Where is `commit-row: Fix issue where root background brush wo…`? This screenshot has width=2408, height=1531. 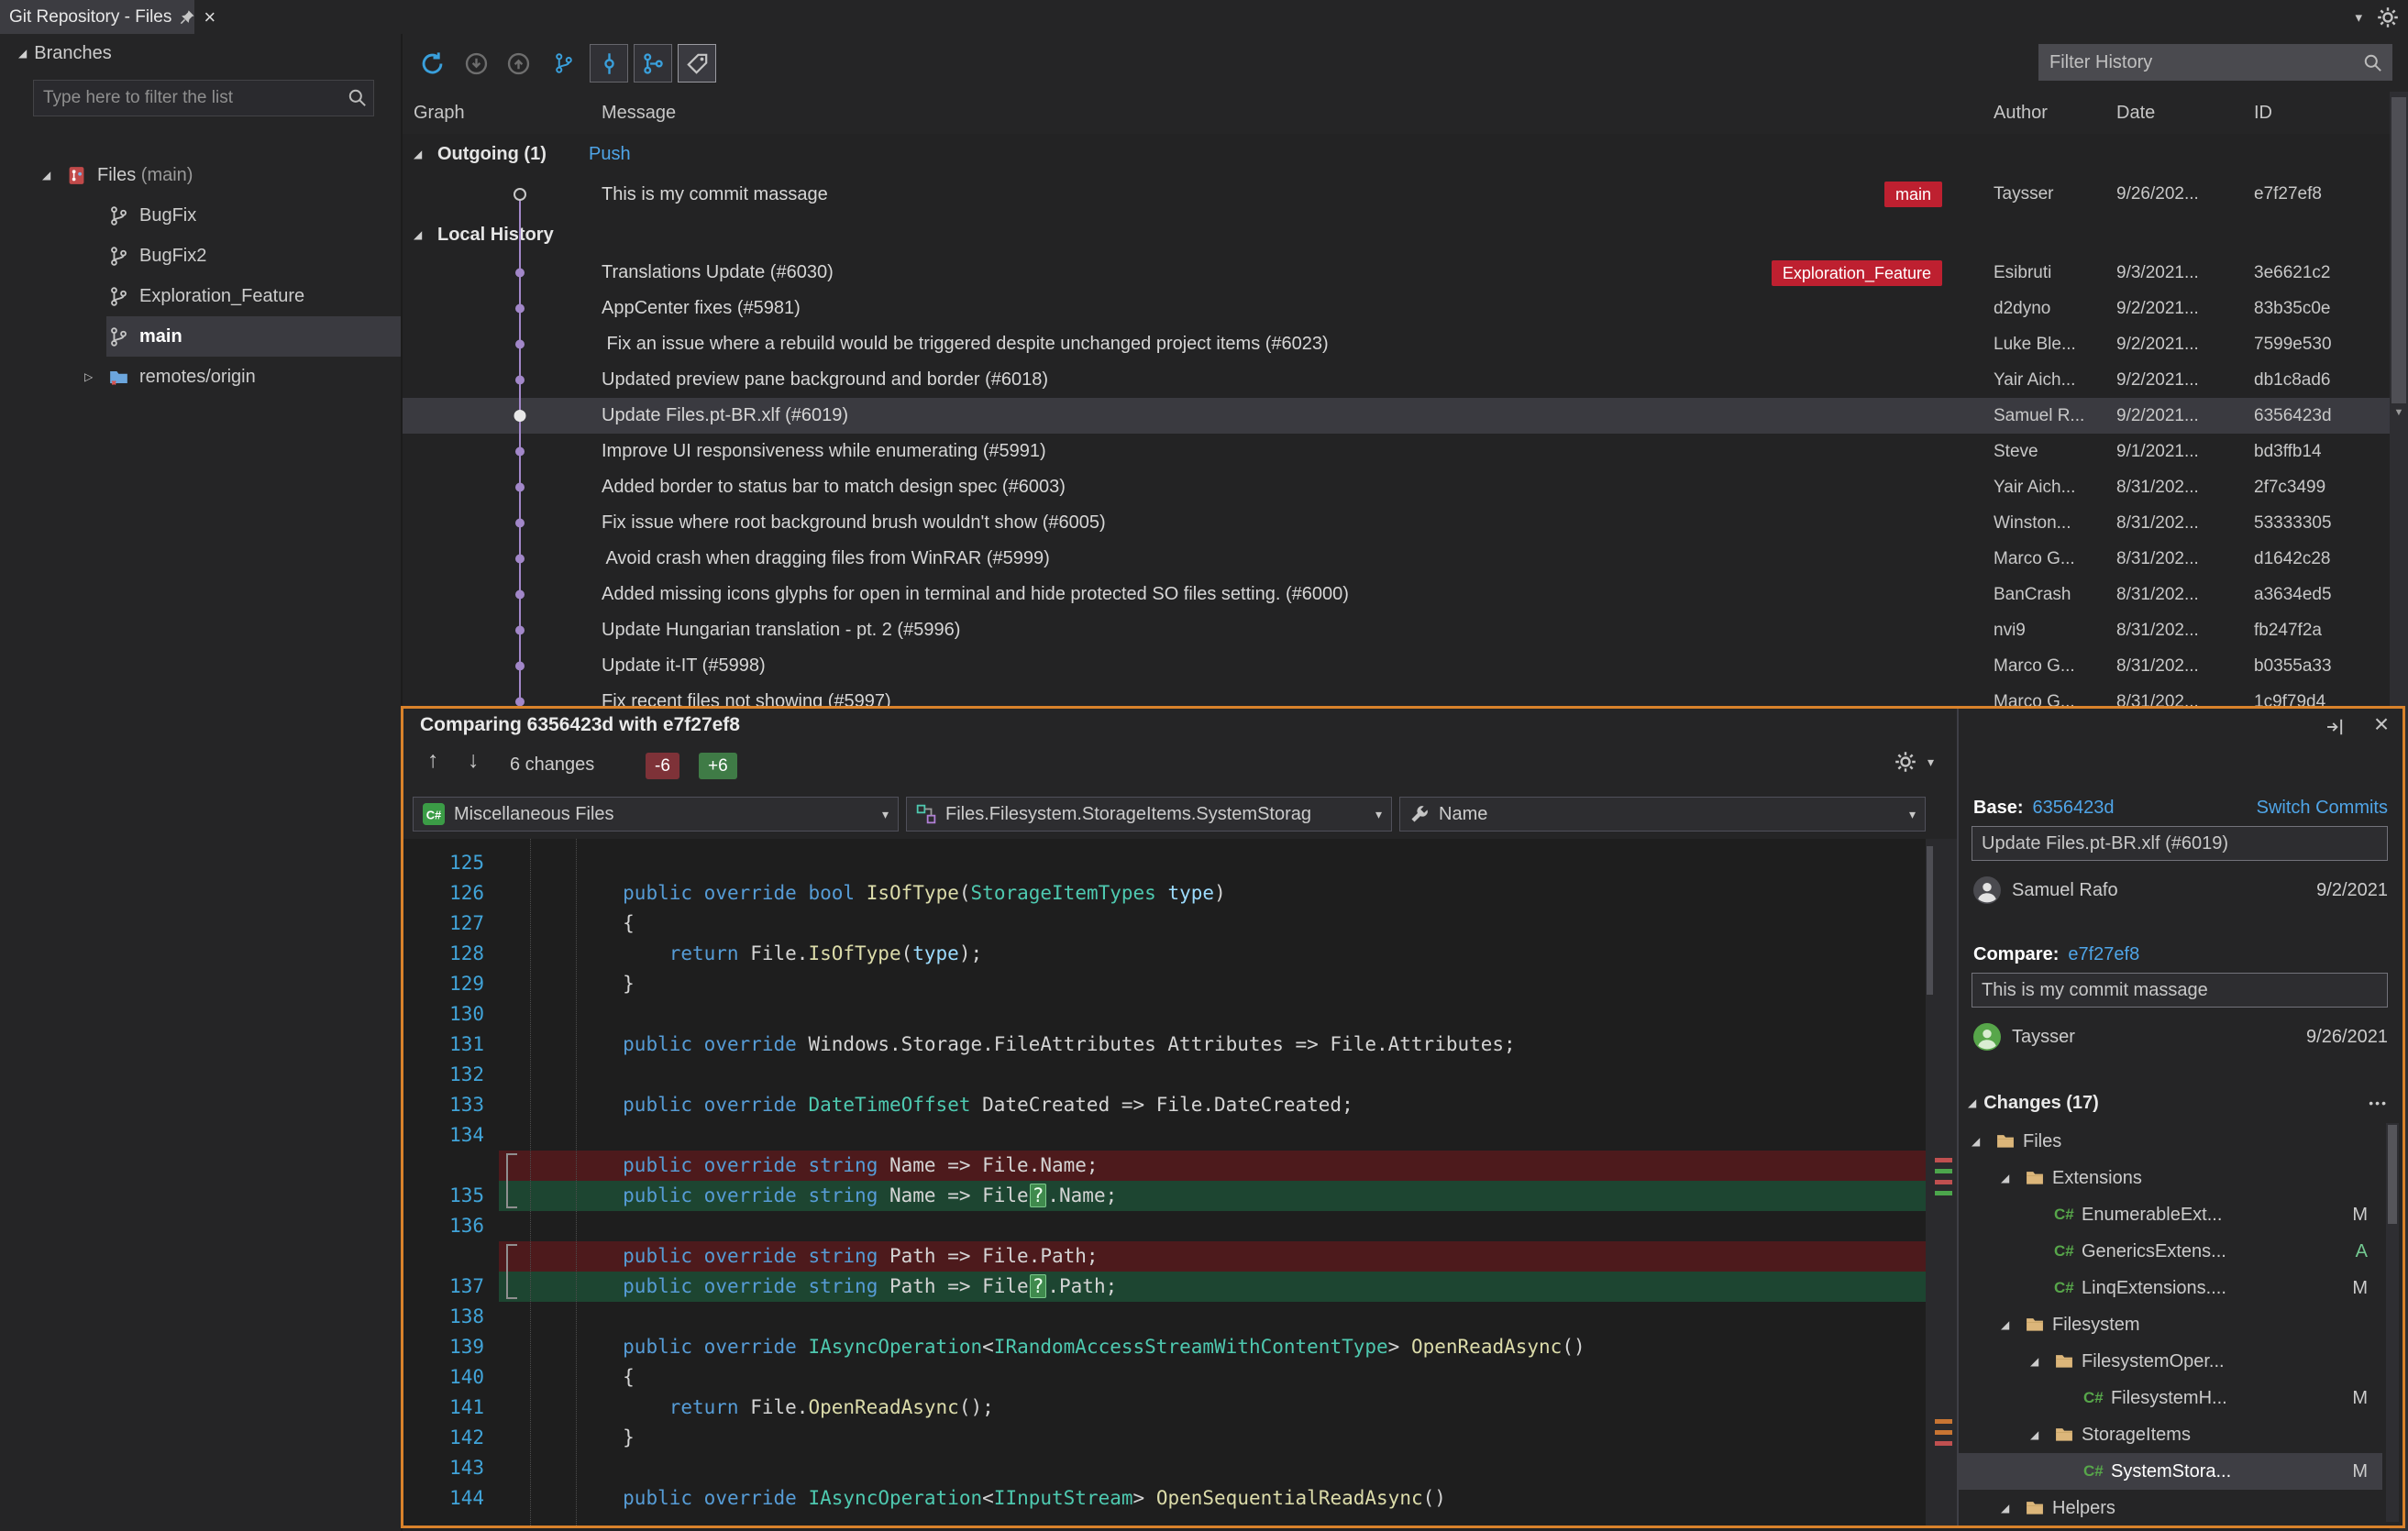
commit-row: Fix issue where root background brush wo… is located at coordinates (1397, 523).